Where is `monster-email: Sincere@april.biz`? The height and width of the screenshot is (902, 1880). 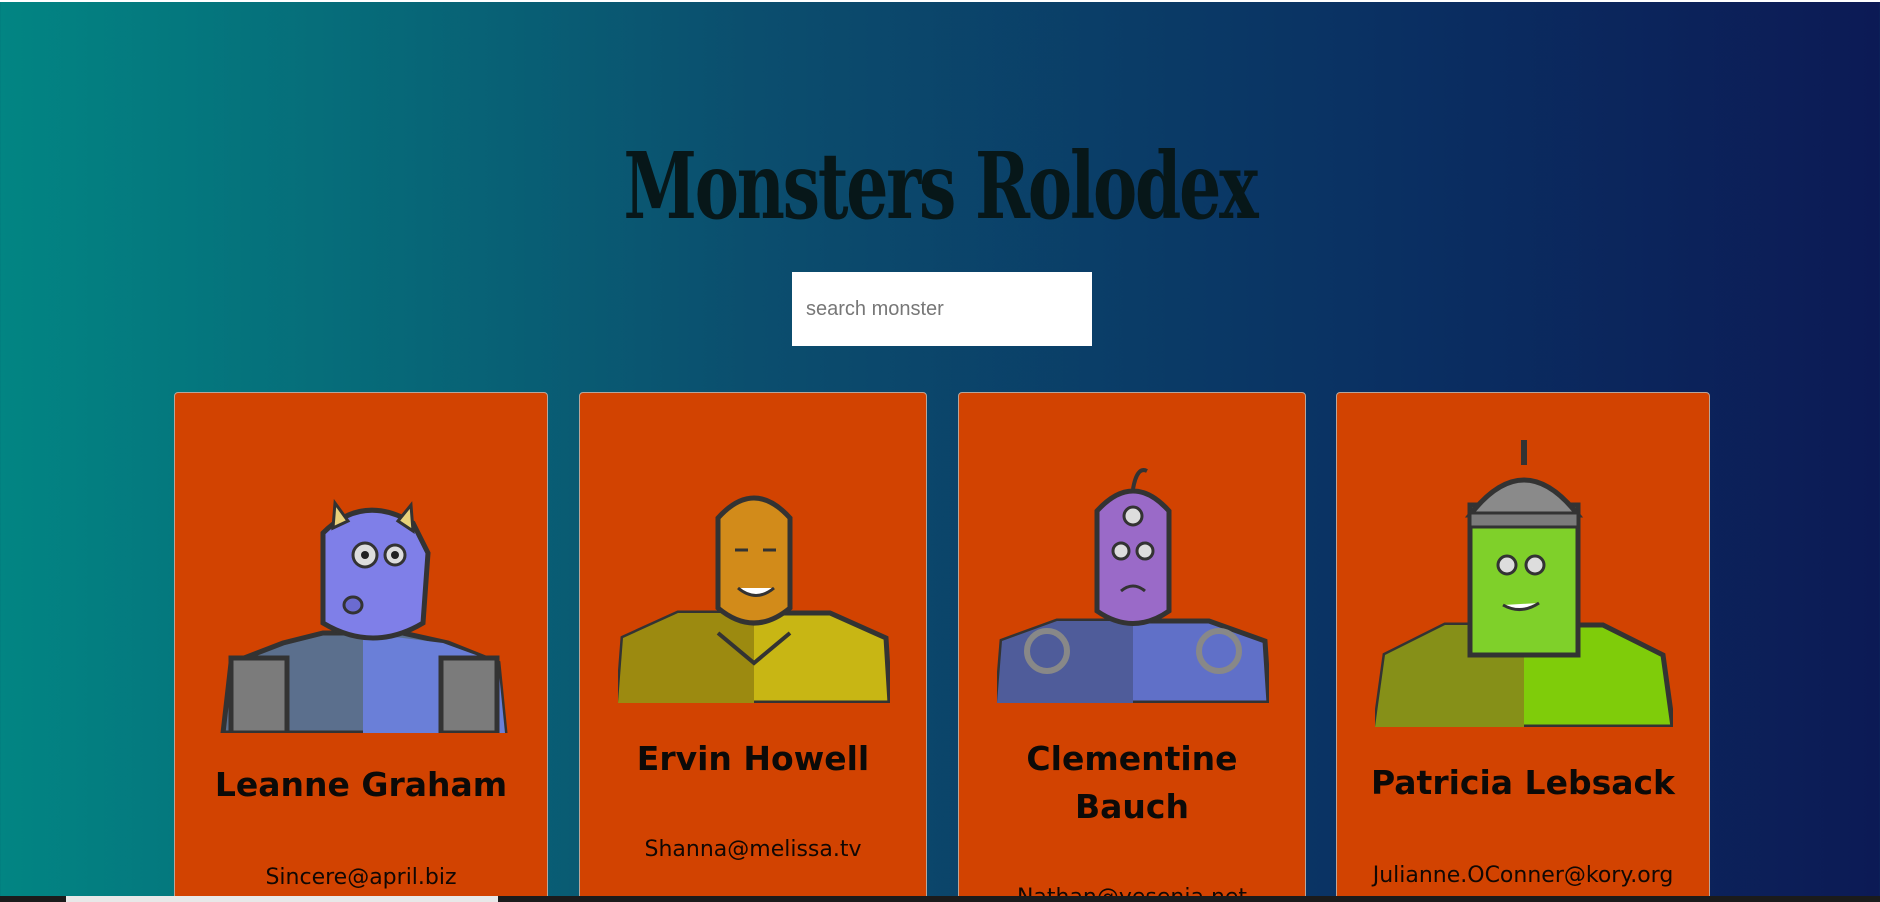 monster-email: Sincere@april.biz is located at coordinates (361, 877).